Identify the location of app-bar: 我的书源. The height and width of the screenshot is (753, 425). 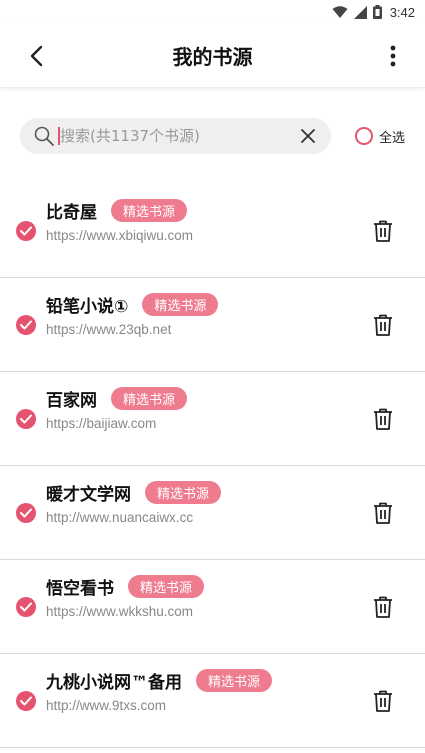
(212, 56).